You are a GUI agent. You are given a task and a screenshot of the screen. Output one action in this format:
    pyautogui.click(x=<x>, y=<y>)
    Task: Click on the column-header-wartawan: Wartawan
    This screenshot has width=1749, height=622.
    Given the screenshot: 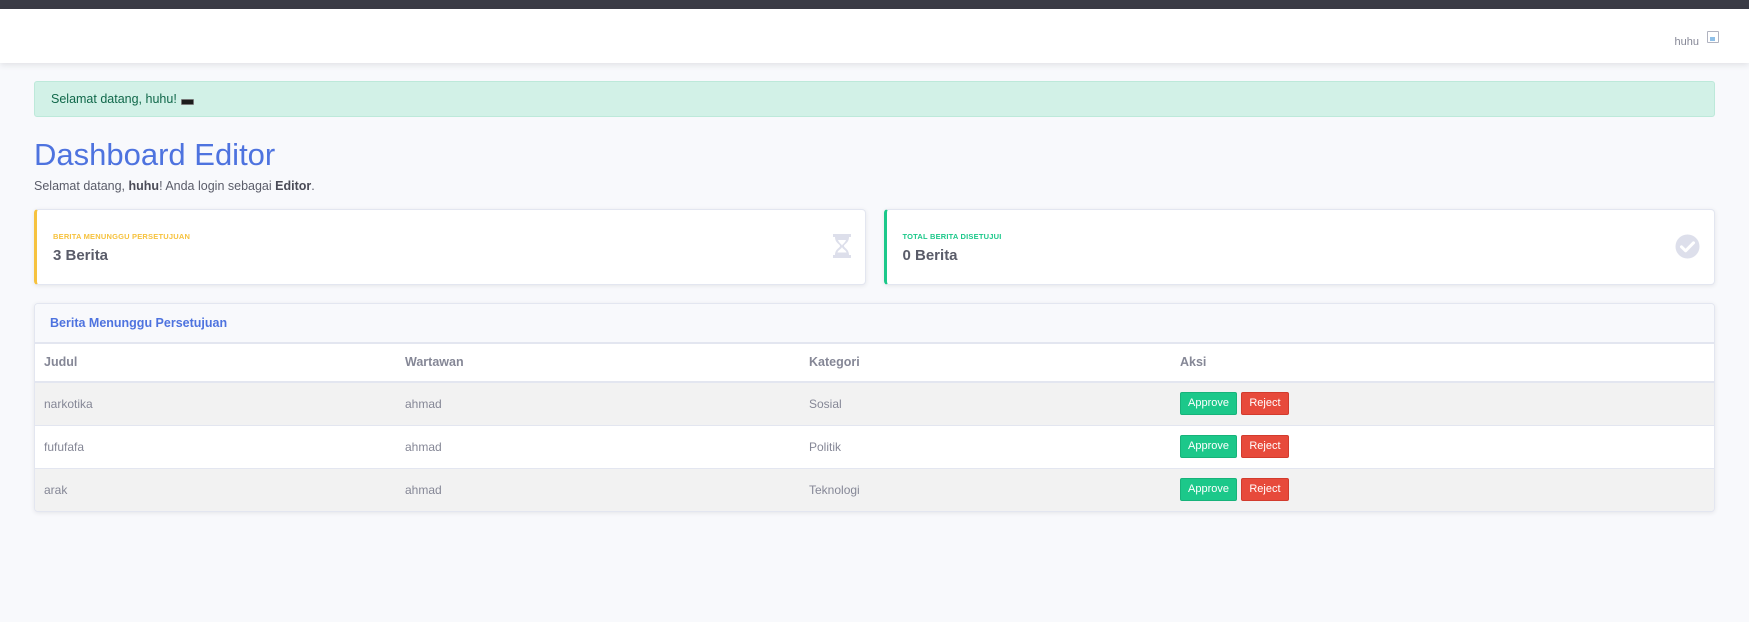 What is the action you would take?
    pyautogui.click(x=598, y=363)
    